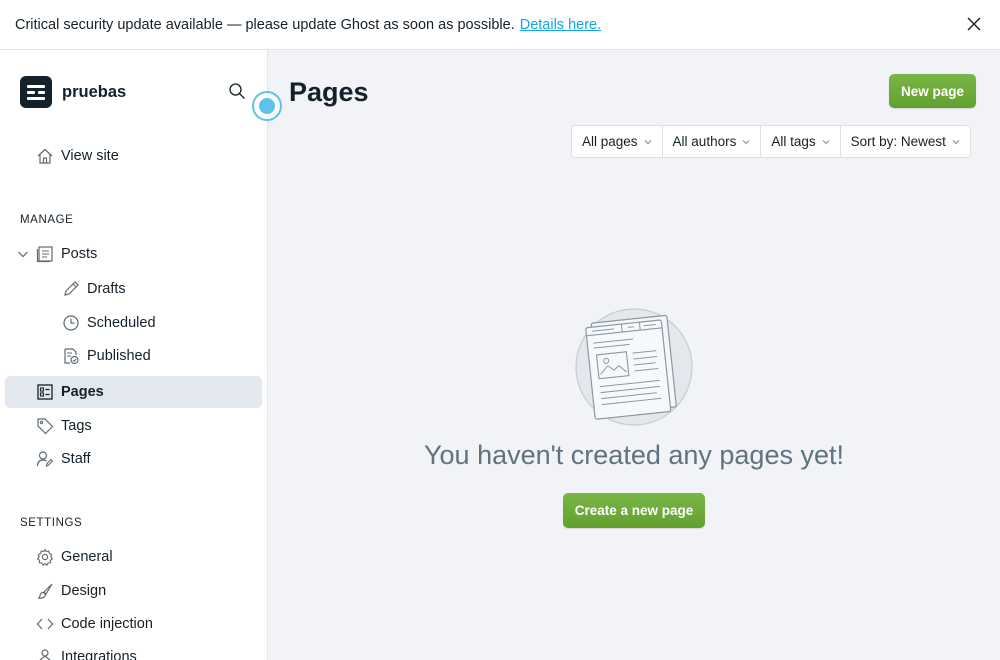  Describe the element at coordinates (45, 591) in the screenshot. I see `brush-icon` at that location.